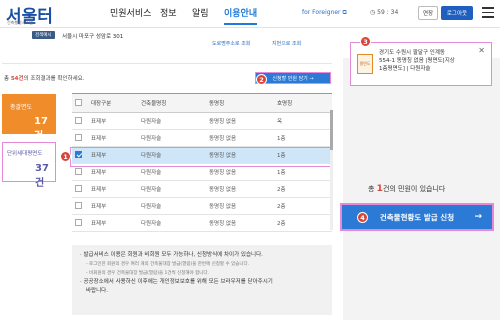  I want to click on cart-item-line: 554-1 동명칭 없음 |평면도[지상, so click(417, 61).